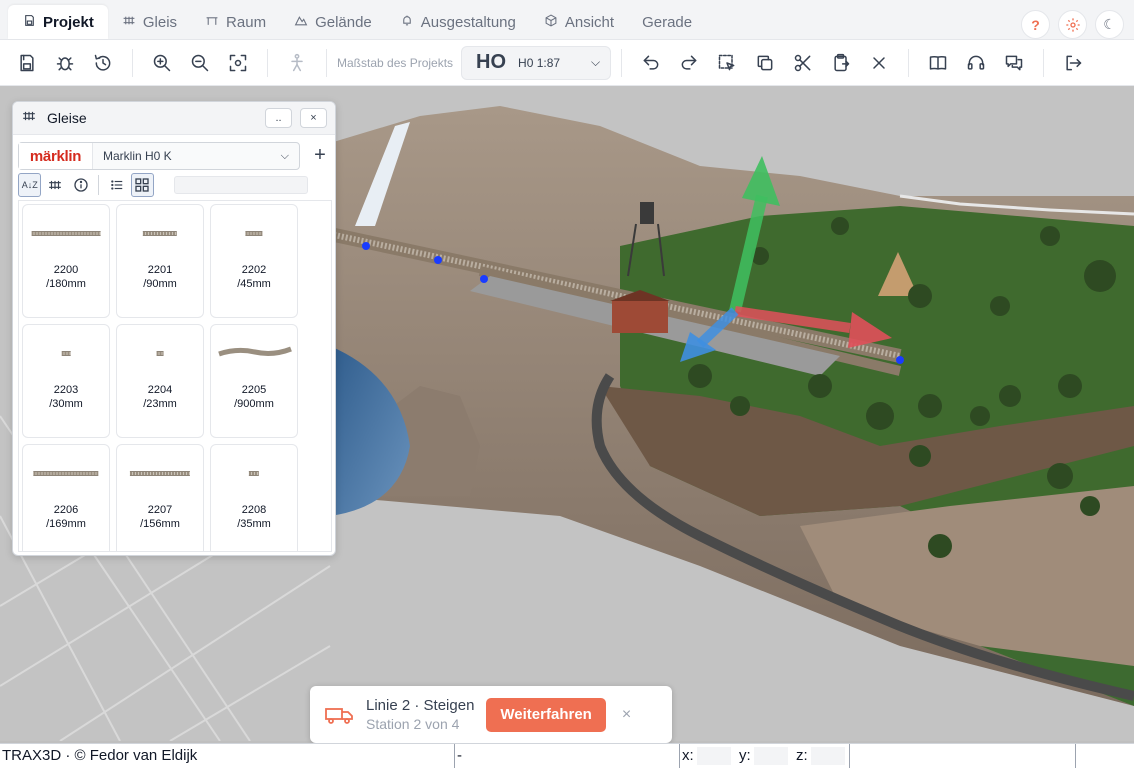 Image resolution: width=1134 pixels, height=771 pixels. What do you see at coordinates (174, 118) in the screenshot?
I see `panel-header: Gleise .. ×` at bounding box center [174, 118].